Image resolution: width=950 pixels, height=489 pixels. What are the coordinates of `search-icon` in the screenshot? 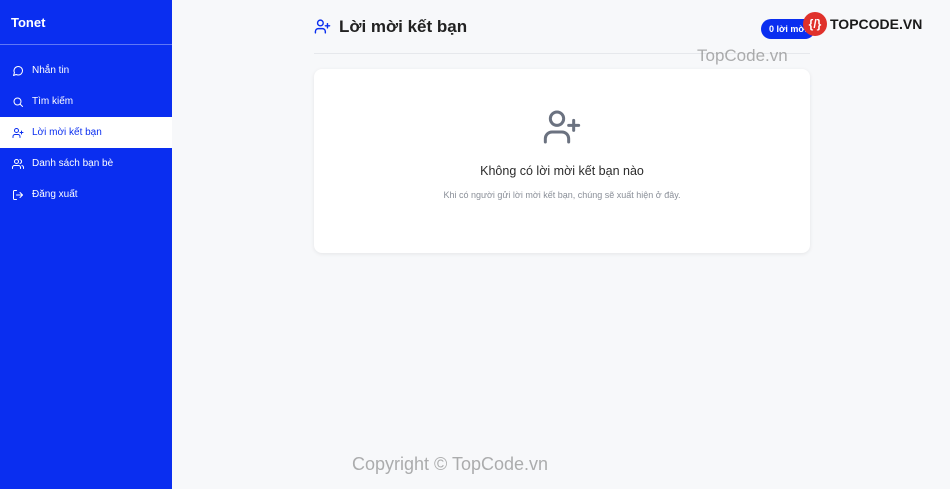 It's located at (18, 102).